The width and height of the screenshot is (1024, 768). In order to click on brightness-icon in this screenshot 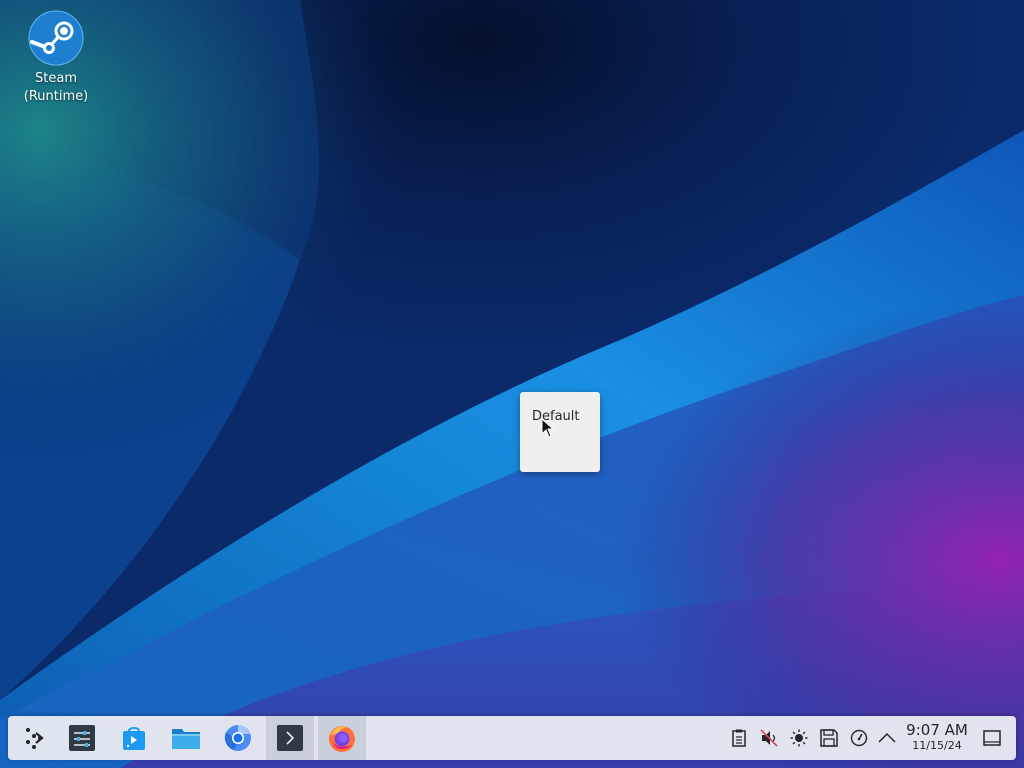, I will do `click(799, 738)`.